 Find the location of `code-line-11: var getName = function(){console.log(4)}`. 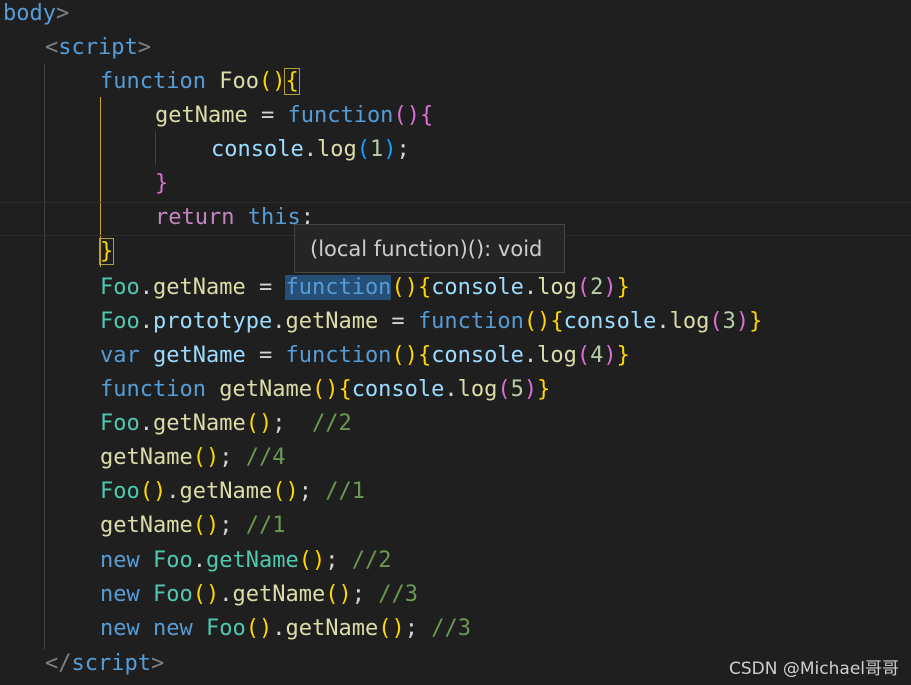

code-line-11: var getName = function(){console.log(4)} is located at coordinates (365, 356).